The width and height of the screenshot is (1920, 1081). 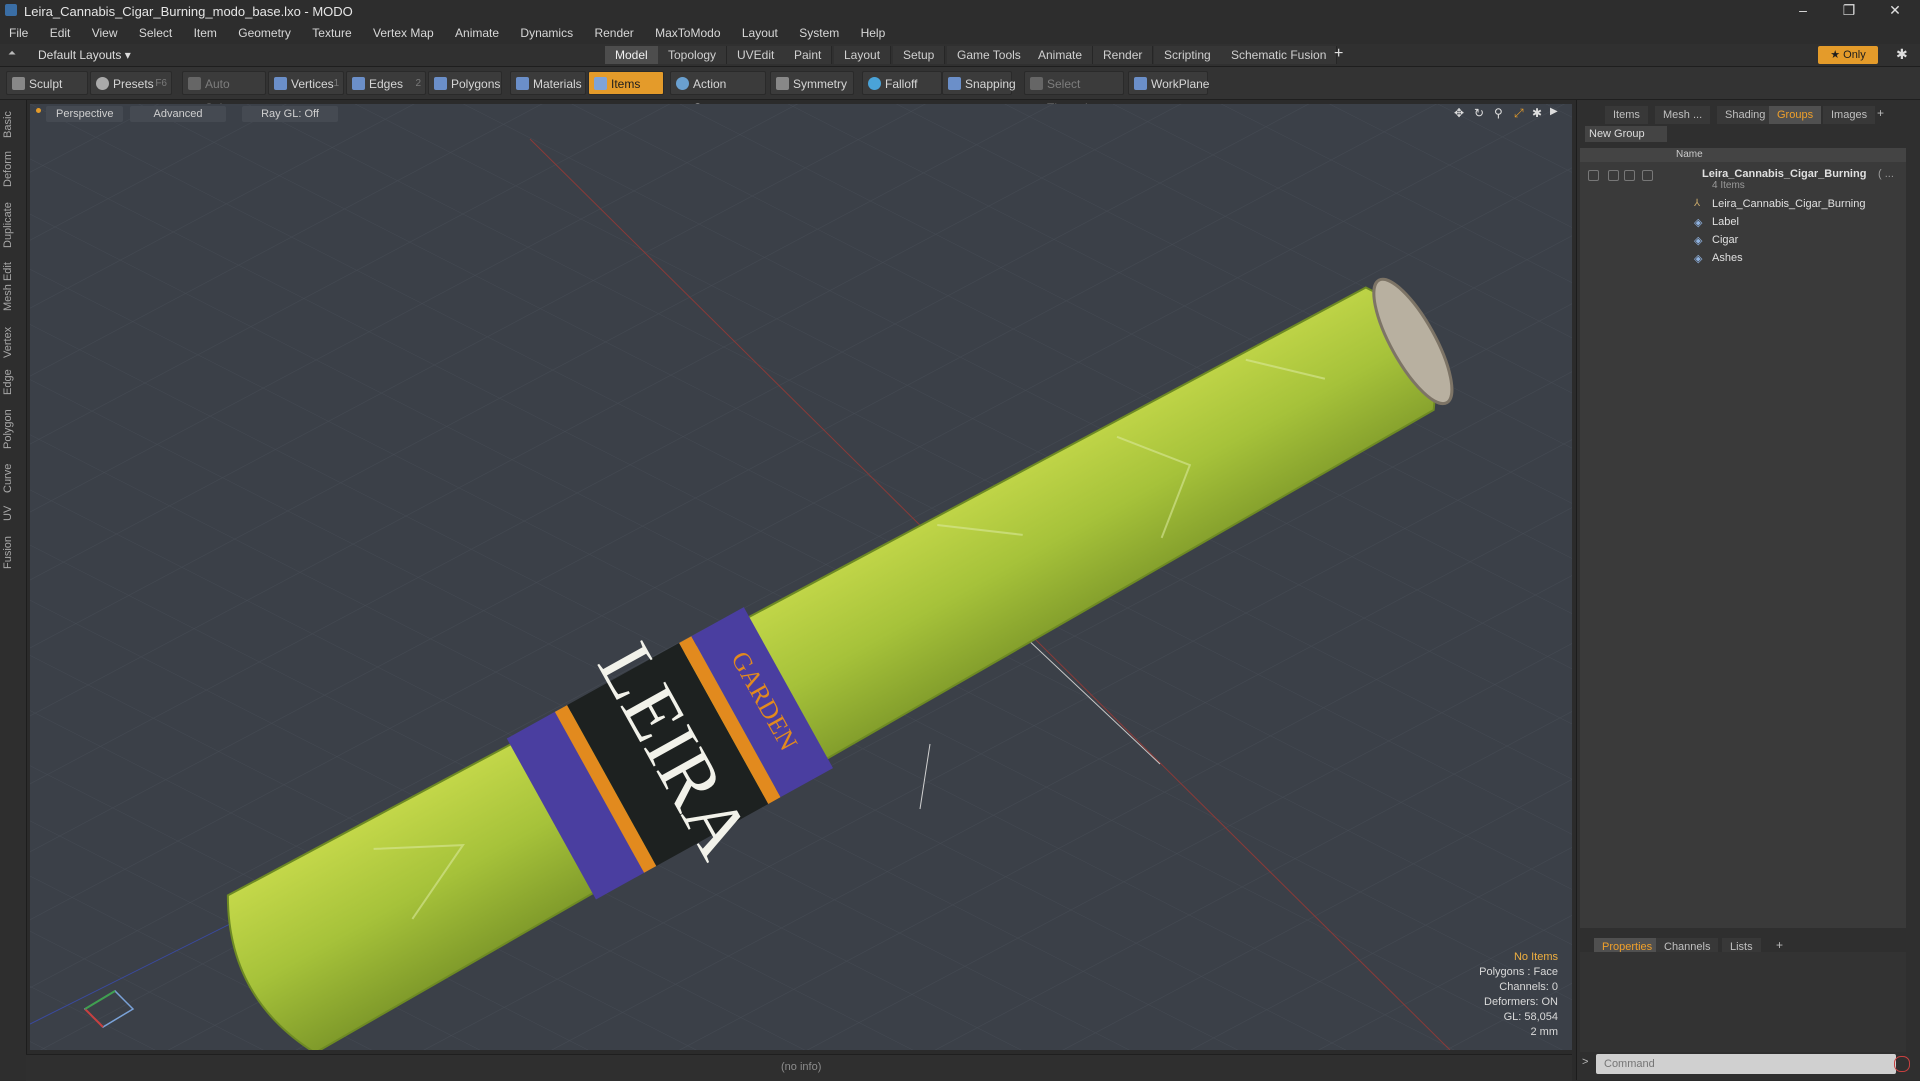 I want to click on tab-setup: Setup, so click(x=919, y=55).